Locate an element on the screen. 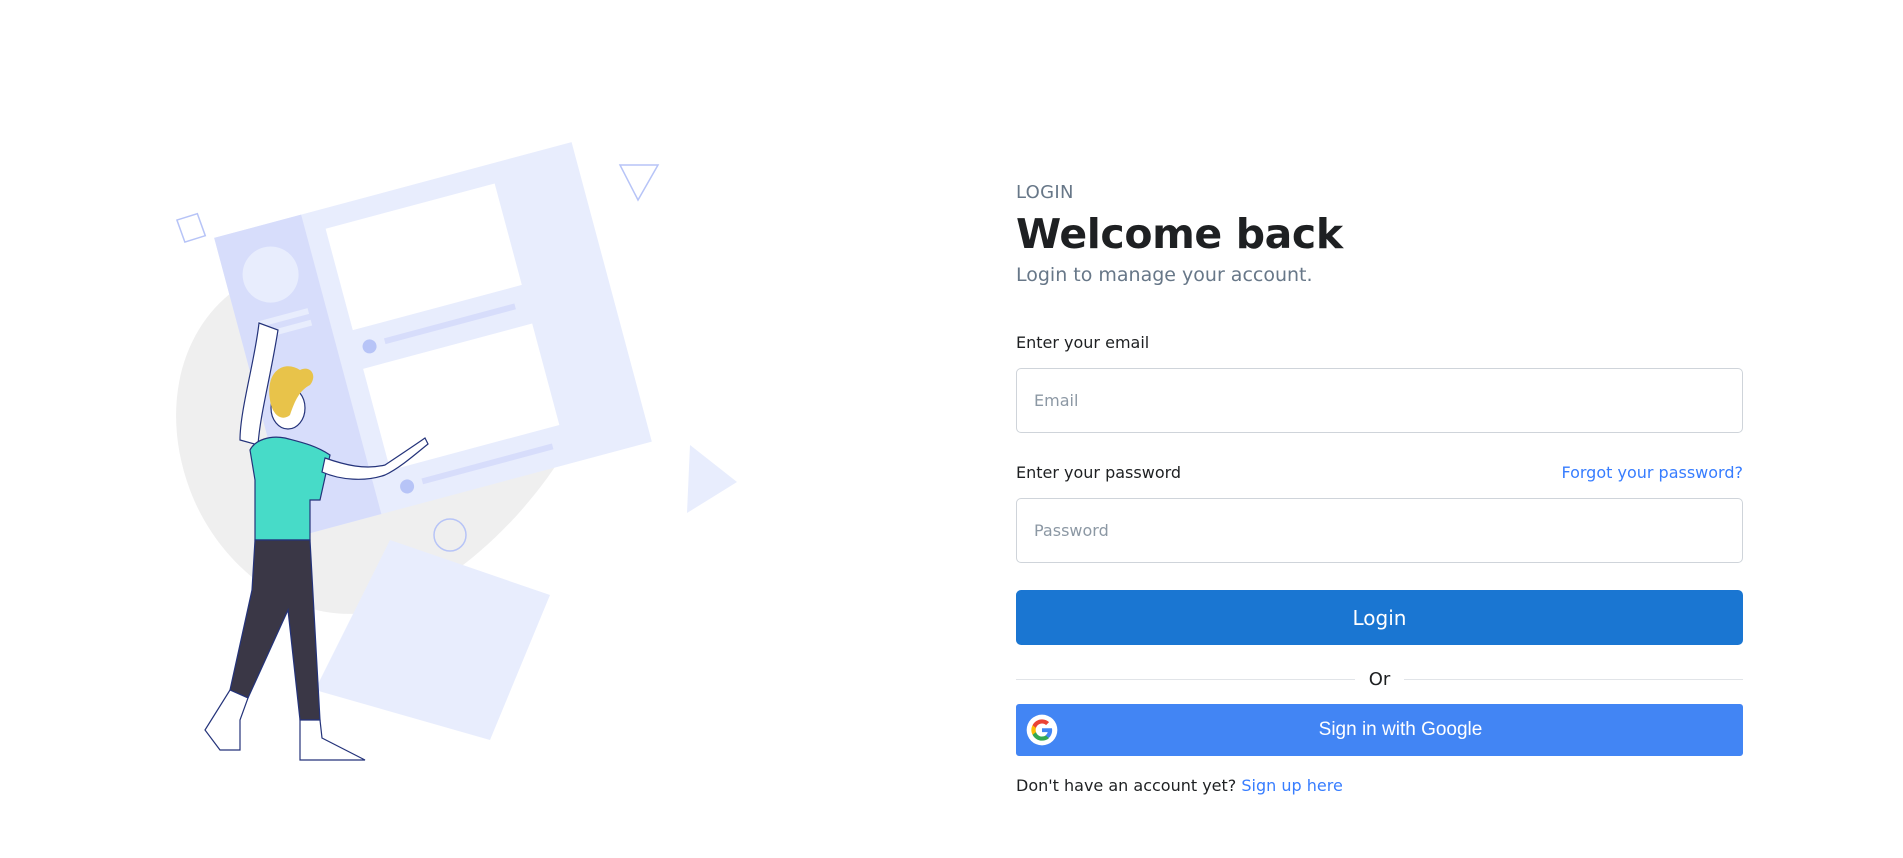 Image resolution: width=1903 pixels, height=858 pixels. password-input is located at coordinates (1379, 530).